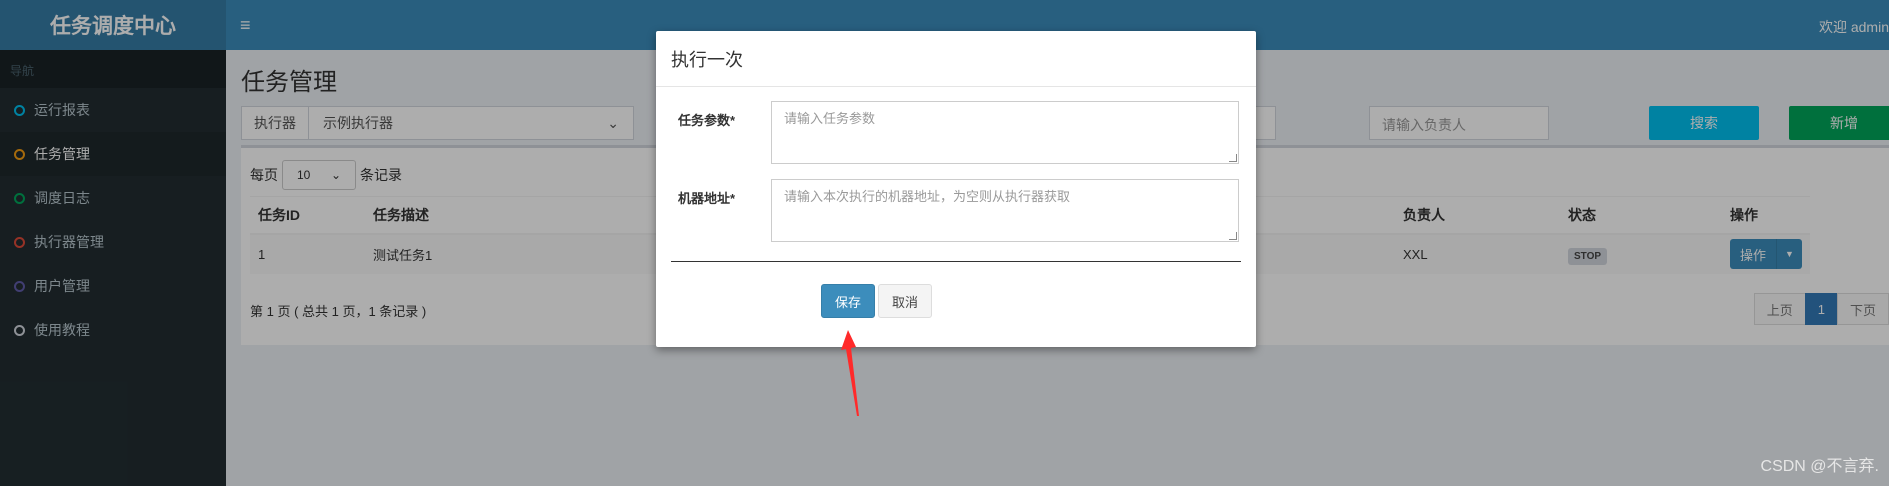 This screenshot has width=1889, height=486. What do you see at coordinates (848, 301) in the screenshot?
I see `save-button: 保存` at bounding box center [848, 301].